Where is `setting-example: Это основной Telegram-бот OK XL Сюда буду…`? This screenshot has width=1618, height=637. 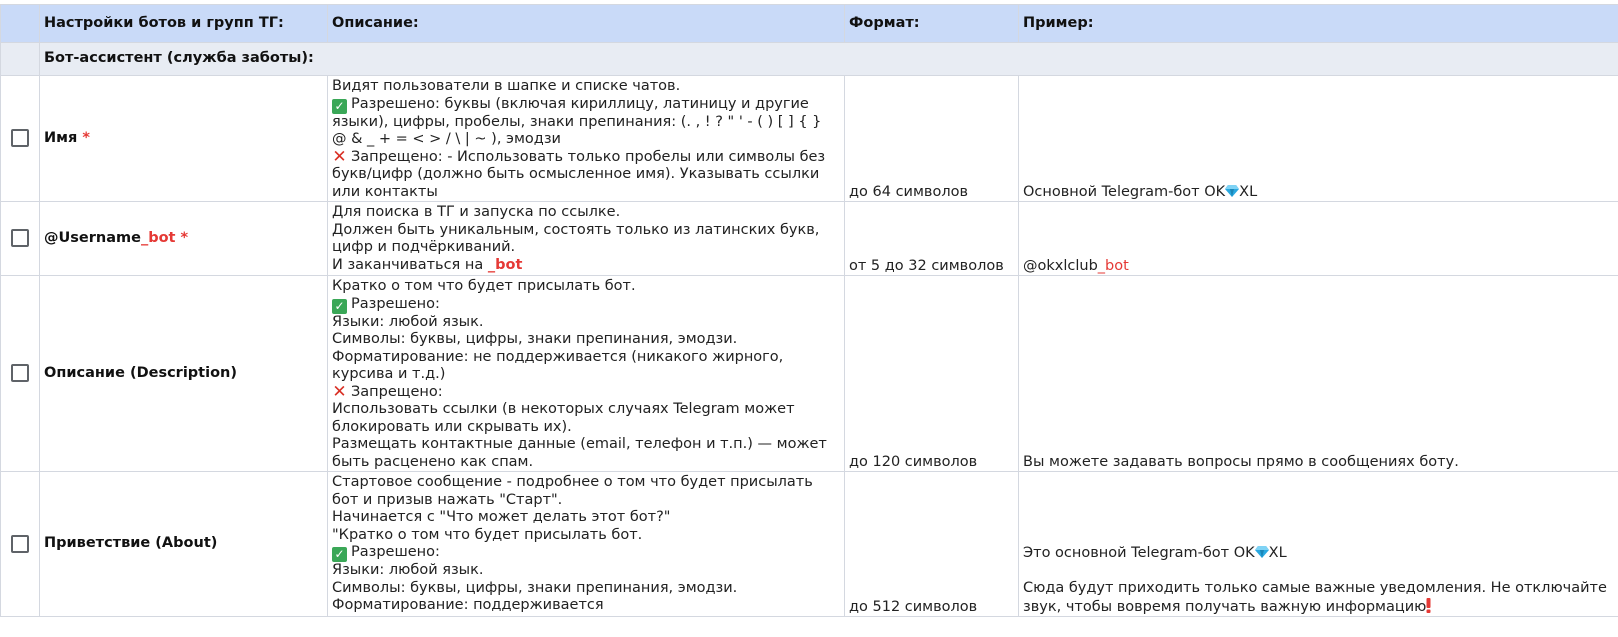 setting-example: Это основной Telegram-бот OK XL Сюда буду… is located at coordinates (1318, 544).